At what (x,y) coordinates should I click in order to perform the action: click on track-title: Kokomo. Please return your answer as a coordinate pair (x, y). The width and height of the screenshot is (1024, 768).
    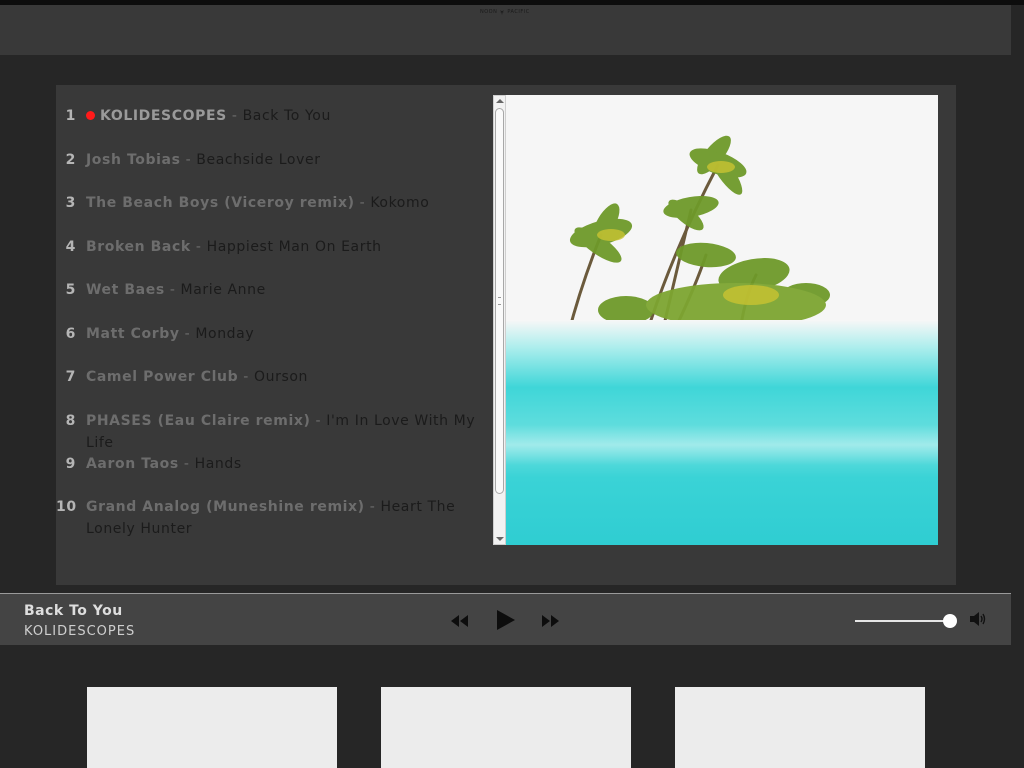
    Looking at the image, I should click on (400, 203).